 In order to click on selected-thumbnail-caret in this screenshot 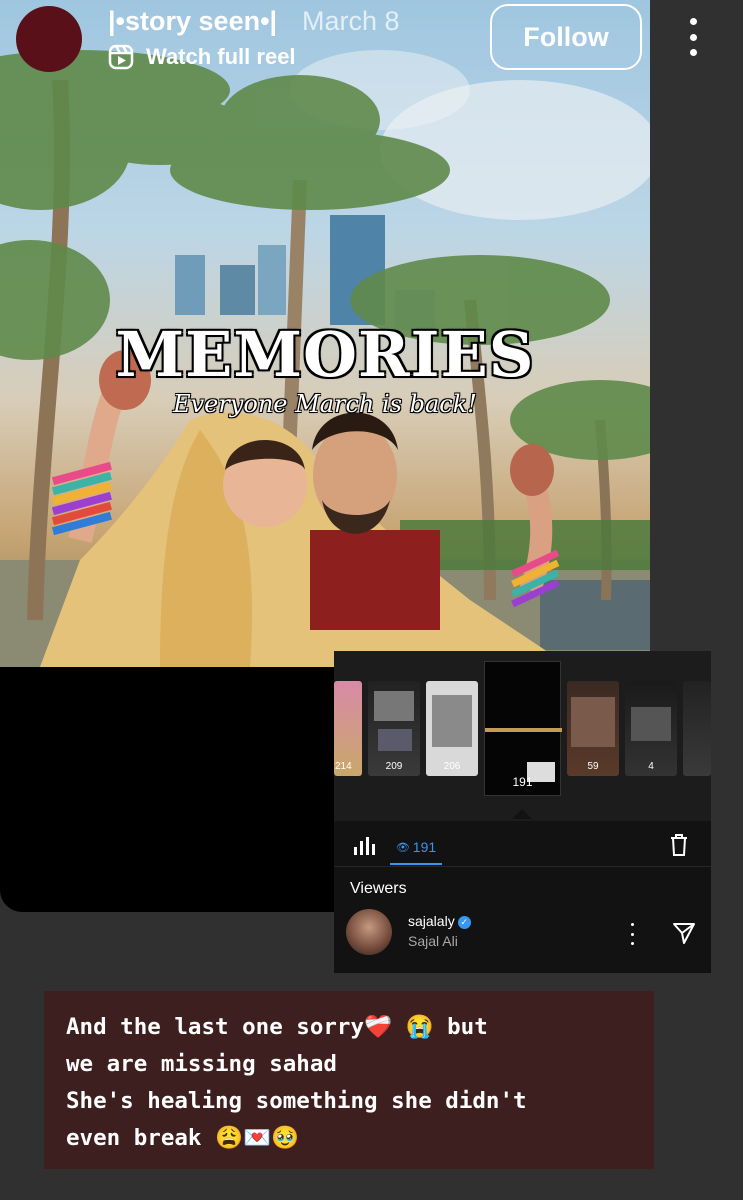, I will do `click(522, 814)`.